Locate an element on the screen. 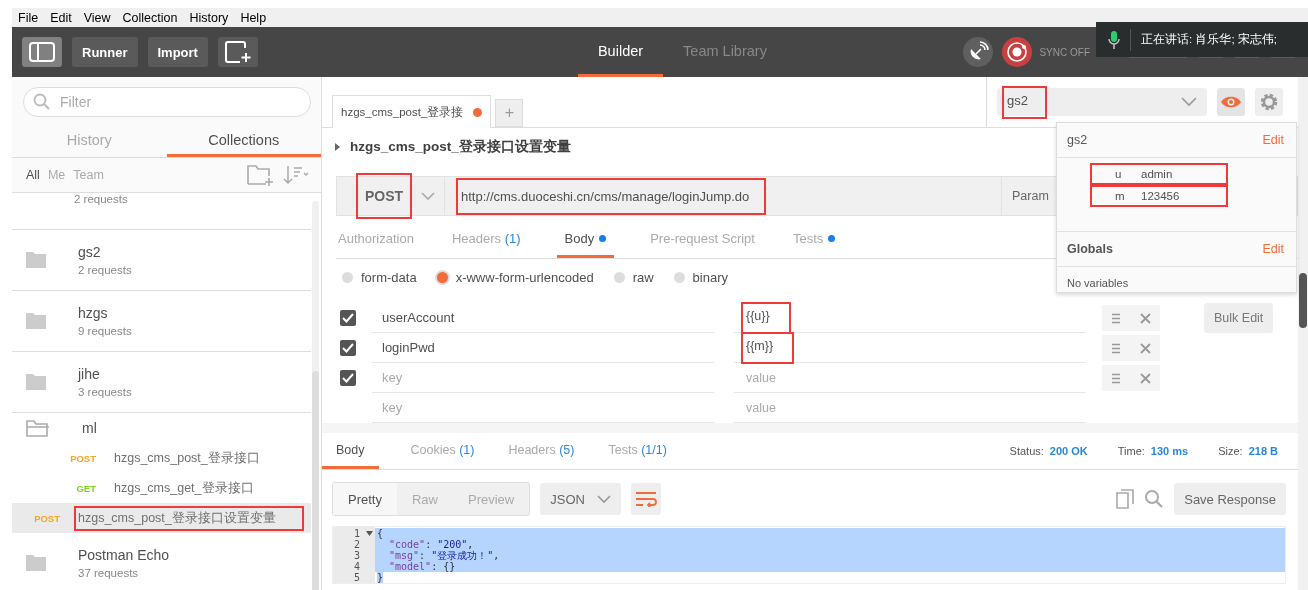  menu-item: History is located at coordinates (209, 17).